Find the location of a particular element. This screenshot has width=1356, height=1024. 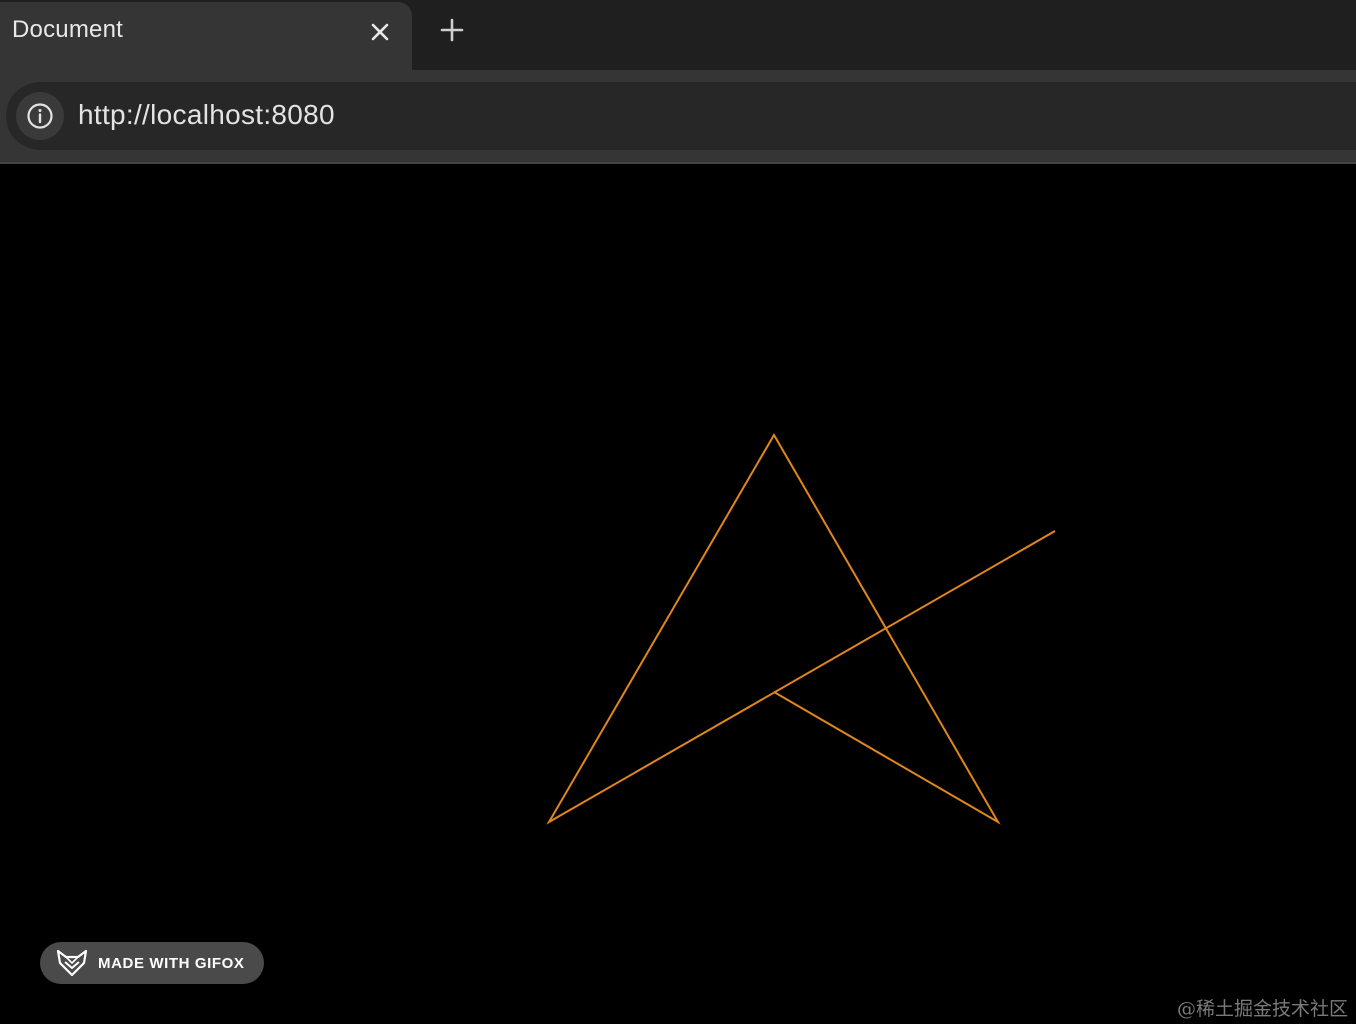

fox-icon is located at coordinates (72, 963).